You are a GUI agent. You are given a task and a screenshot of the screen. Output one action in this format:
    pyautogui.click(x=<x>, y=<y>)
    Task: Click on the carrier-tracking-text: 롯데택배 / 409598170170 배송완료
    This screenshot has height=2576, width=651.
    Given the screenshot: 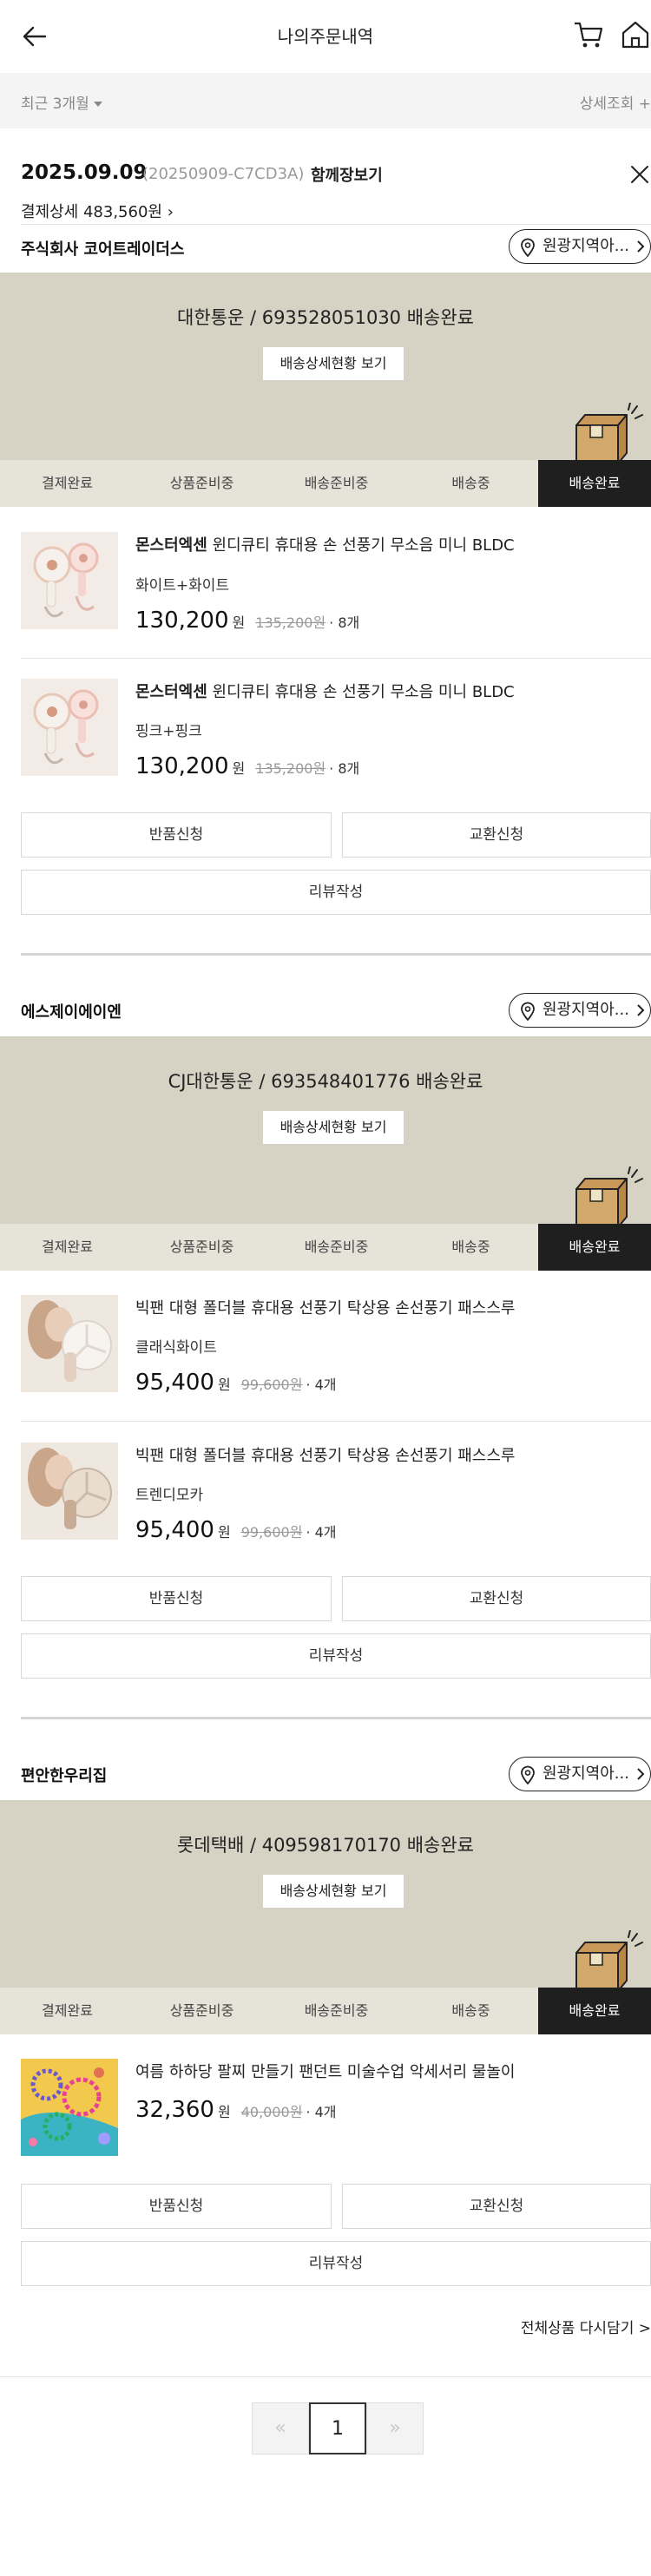 What is the action you would take?
    pyautogui.click(x=325, y=1845)
    